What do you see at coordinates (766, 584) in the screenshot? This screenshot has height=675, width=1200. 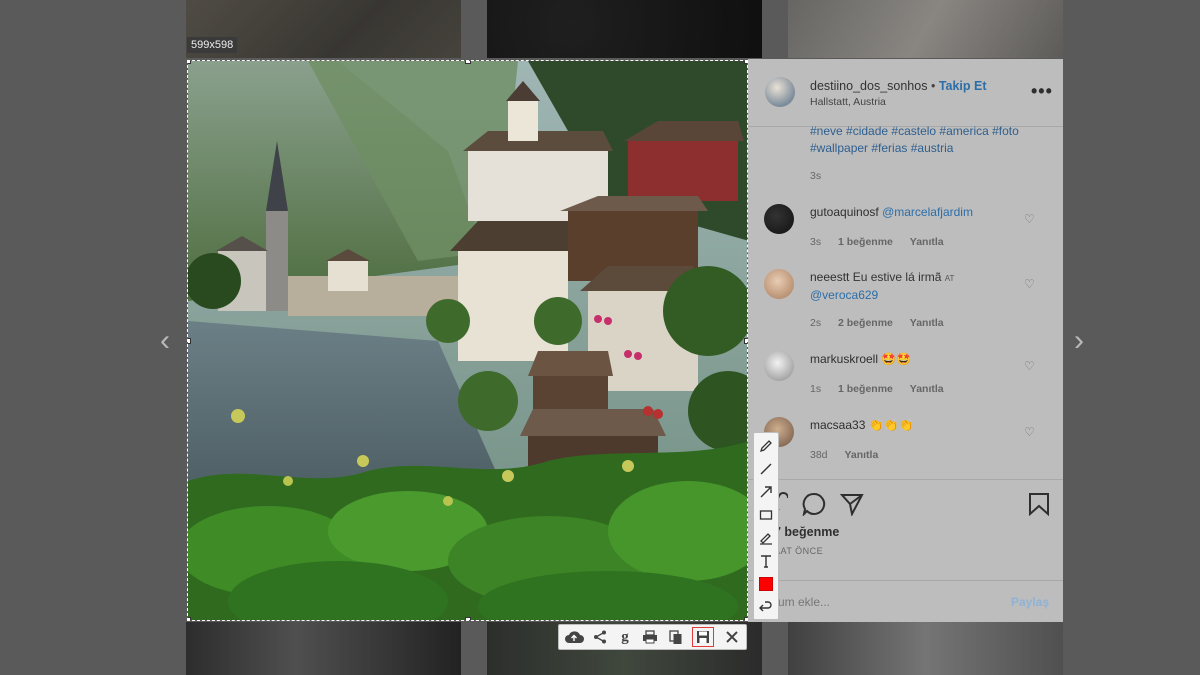 I see `color-swatch` at bounding box center [766, 584].